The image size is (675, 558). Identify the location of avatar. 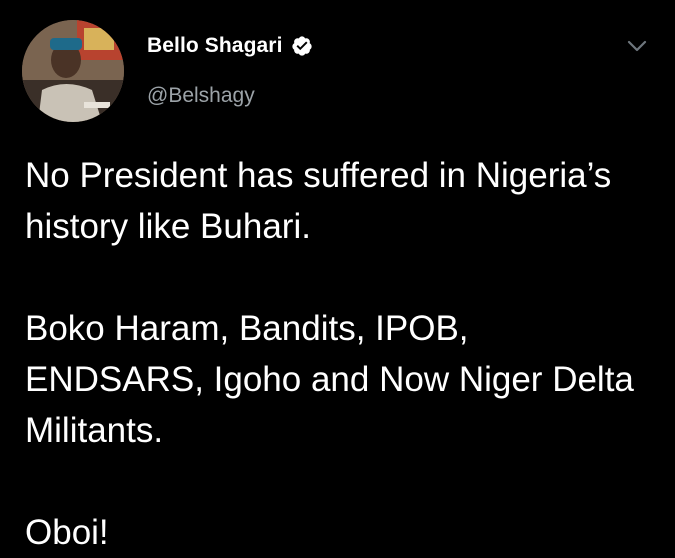
(73, 71).